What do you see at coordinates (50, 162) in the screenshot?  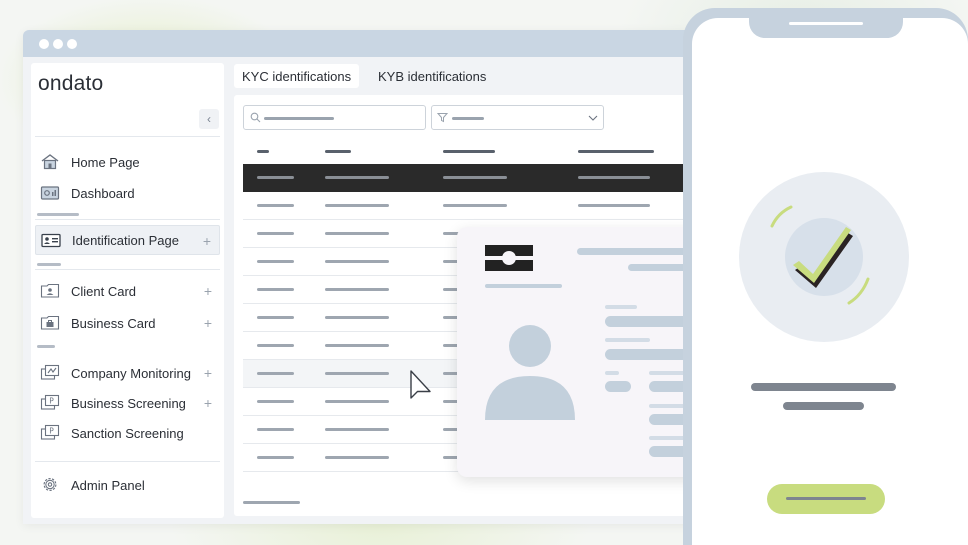 I see `home-icon` at bounding box center [50, 162].